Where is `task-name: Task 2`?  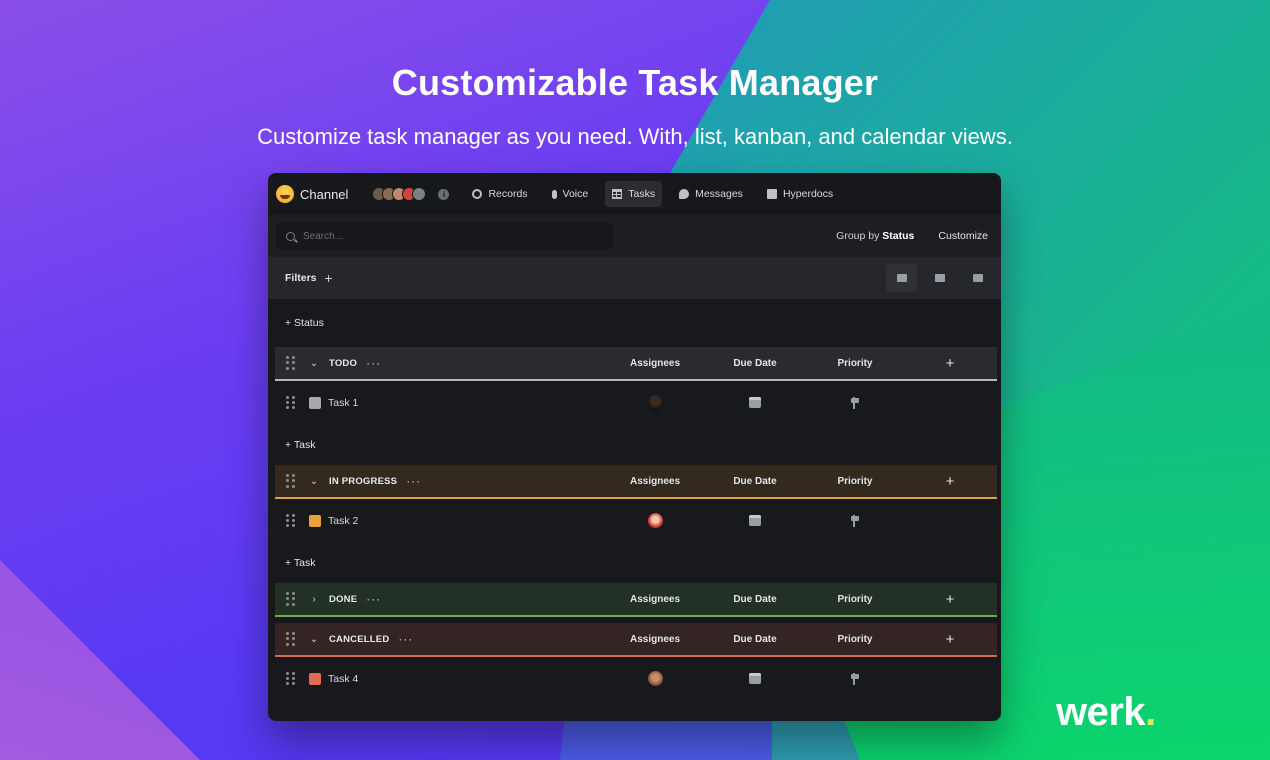 task-name: Task 2 is located at coordinates (343, 521).